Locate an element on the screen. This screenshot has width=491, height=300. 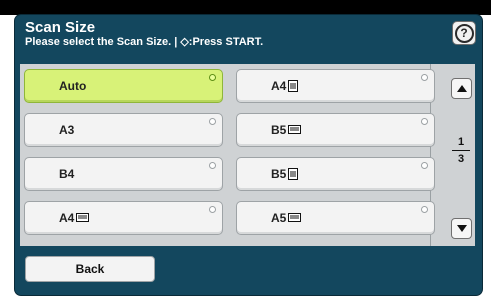
option-label: B4 is located at coordinates (67, 174).